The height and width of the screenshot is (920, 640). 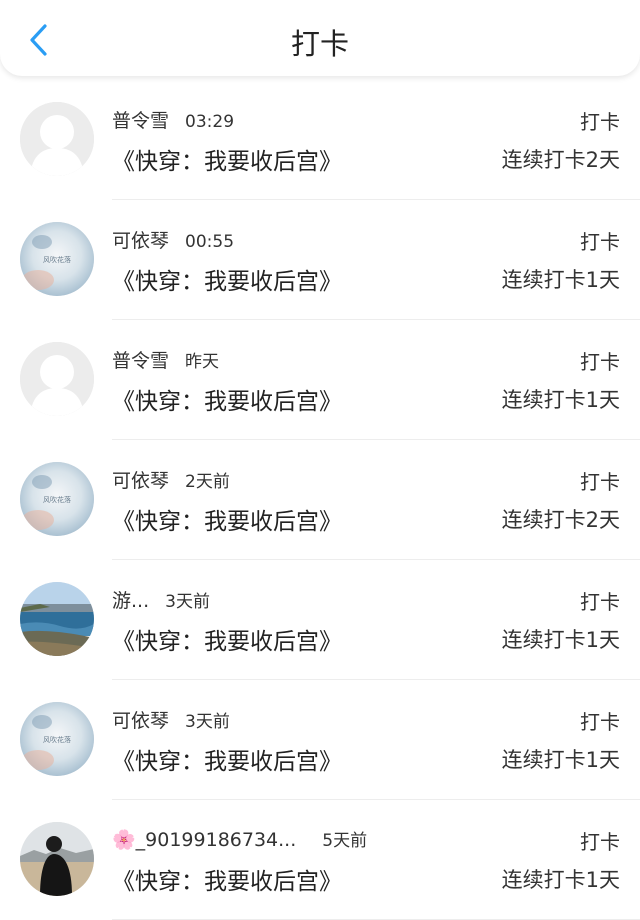 I want to click on timestamp: 2天前, so click(x=207, y=482).